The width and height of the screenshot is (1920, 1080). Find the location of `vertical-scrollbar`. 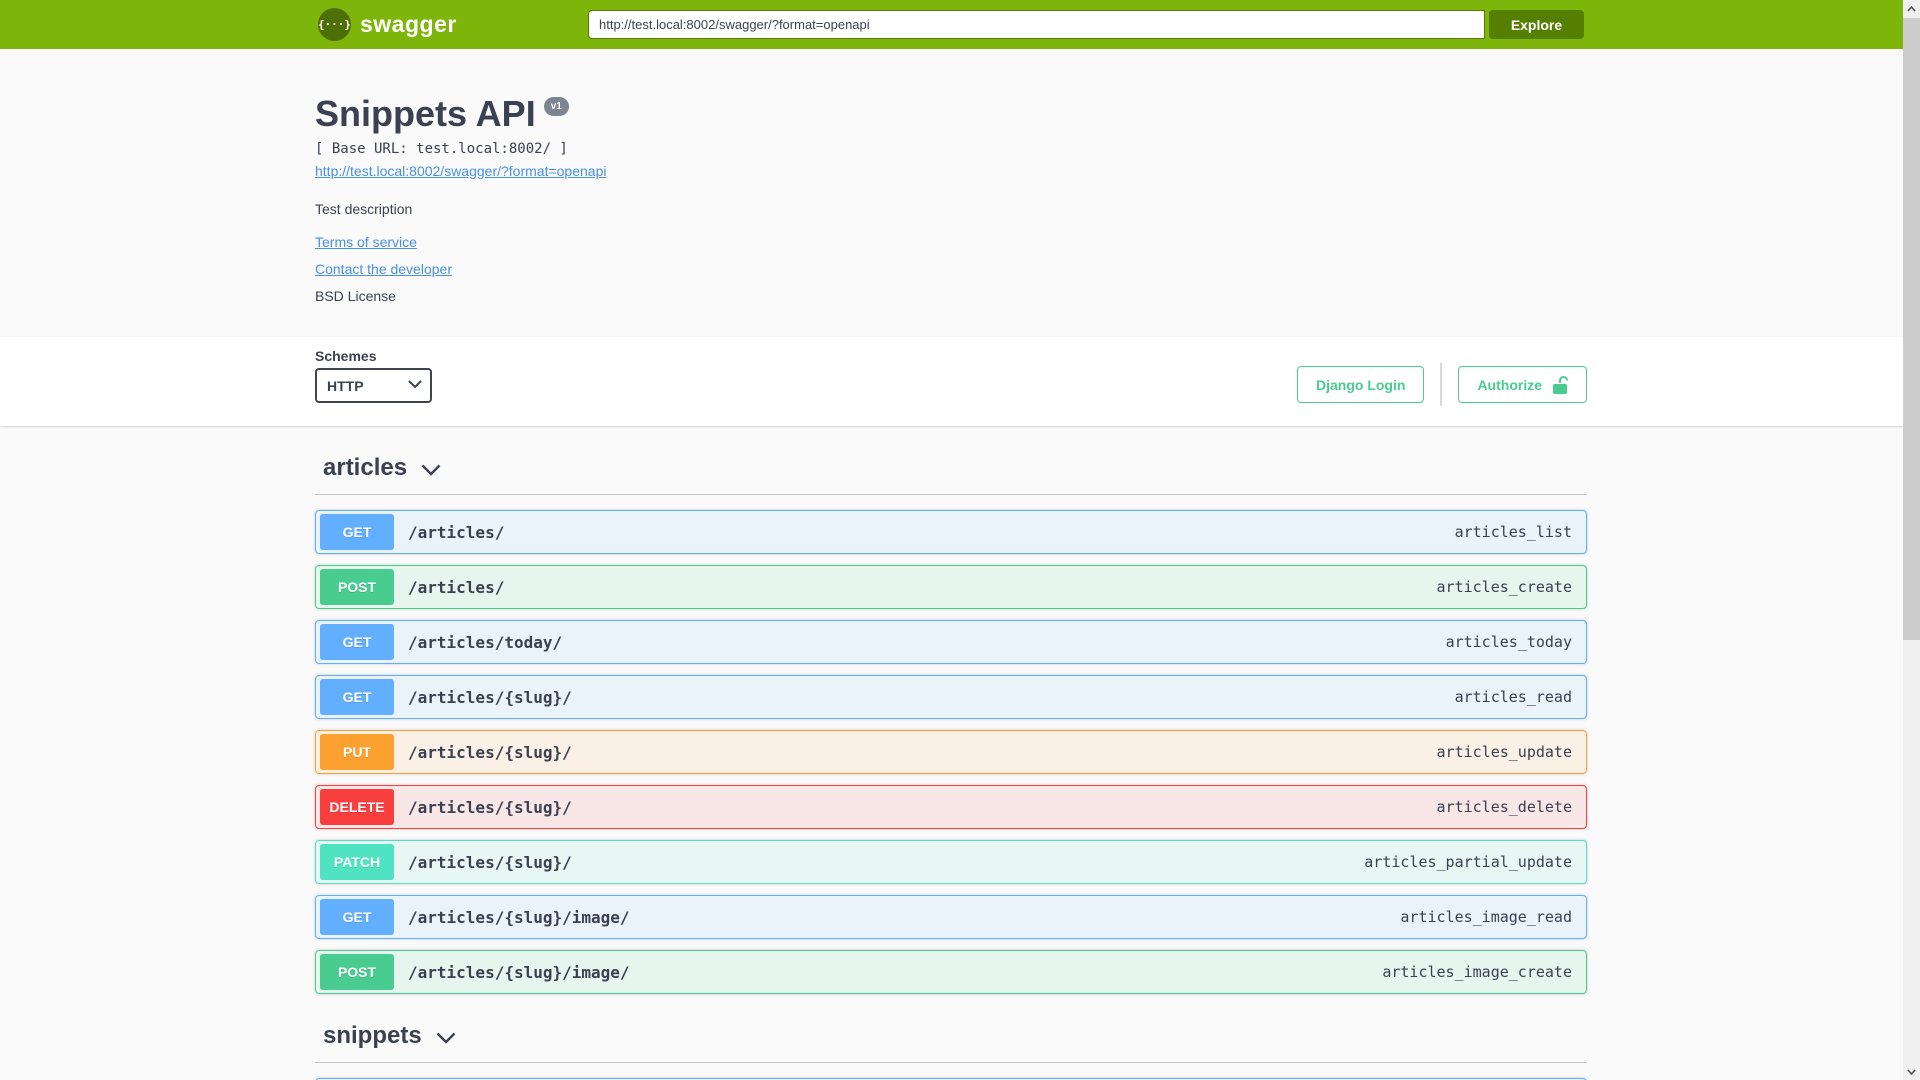

vertical-scrollbar is located at coordinates (1911, 540).